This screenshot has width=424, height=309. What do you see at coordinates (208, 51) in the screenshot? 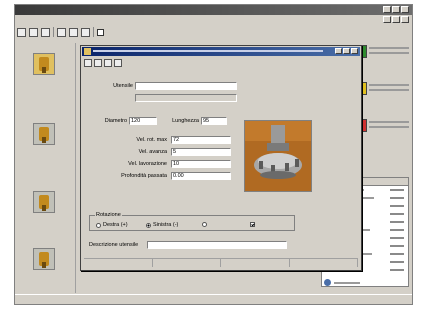
I see `dialog-title` at bounding box center [208, 51].